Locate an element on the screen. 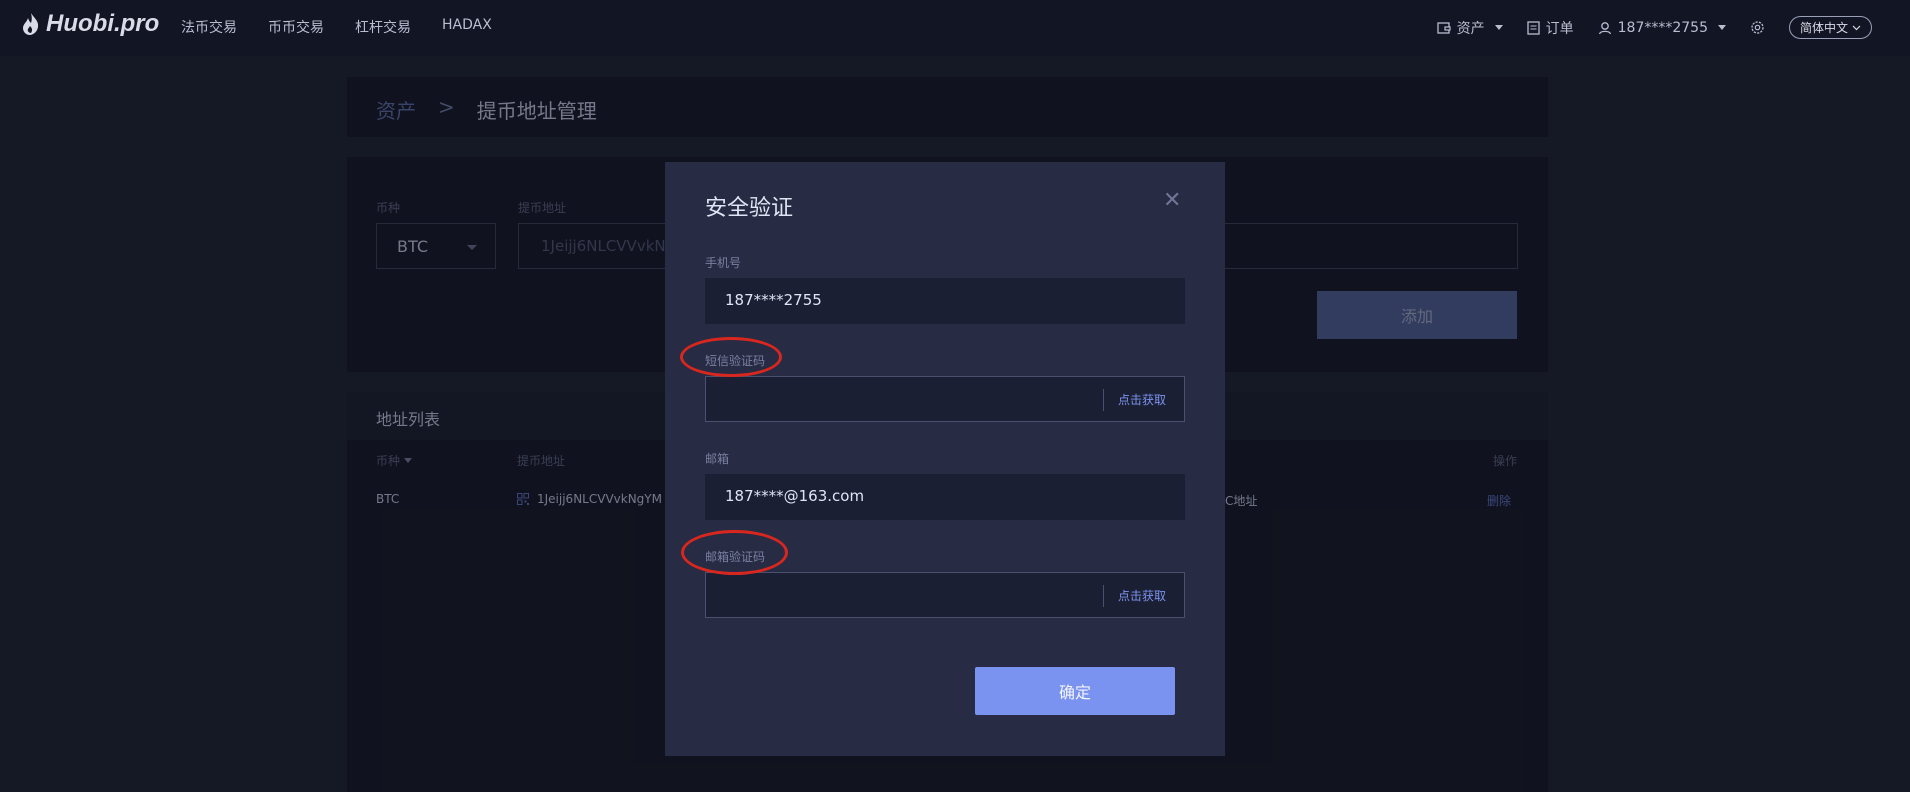 The width and height of the screenshot is (1910, 792). sms-get-code-button: 点击获取 is located at coordinates (1143, 400).